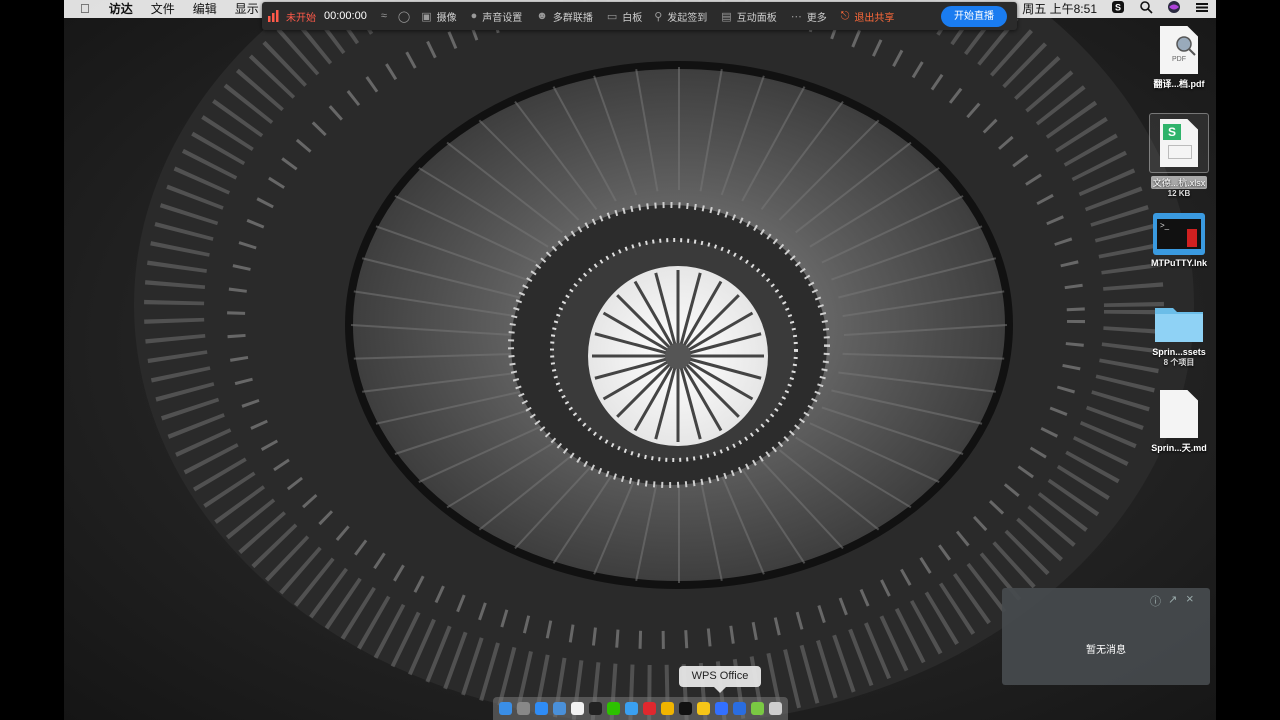 This screenshot has width=1280, height=720. I want to click on menu-edit: 编辑, so click(205, 9).